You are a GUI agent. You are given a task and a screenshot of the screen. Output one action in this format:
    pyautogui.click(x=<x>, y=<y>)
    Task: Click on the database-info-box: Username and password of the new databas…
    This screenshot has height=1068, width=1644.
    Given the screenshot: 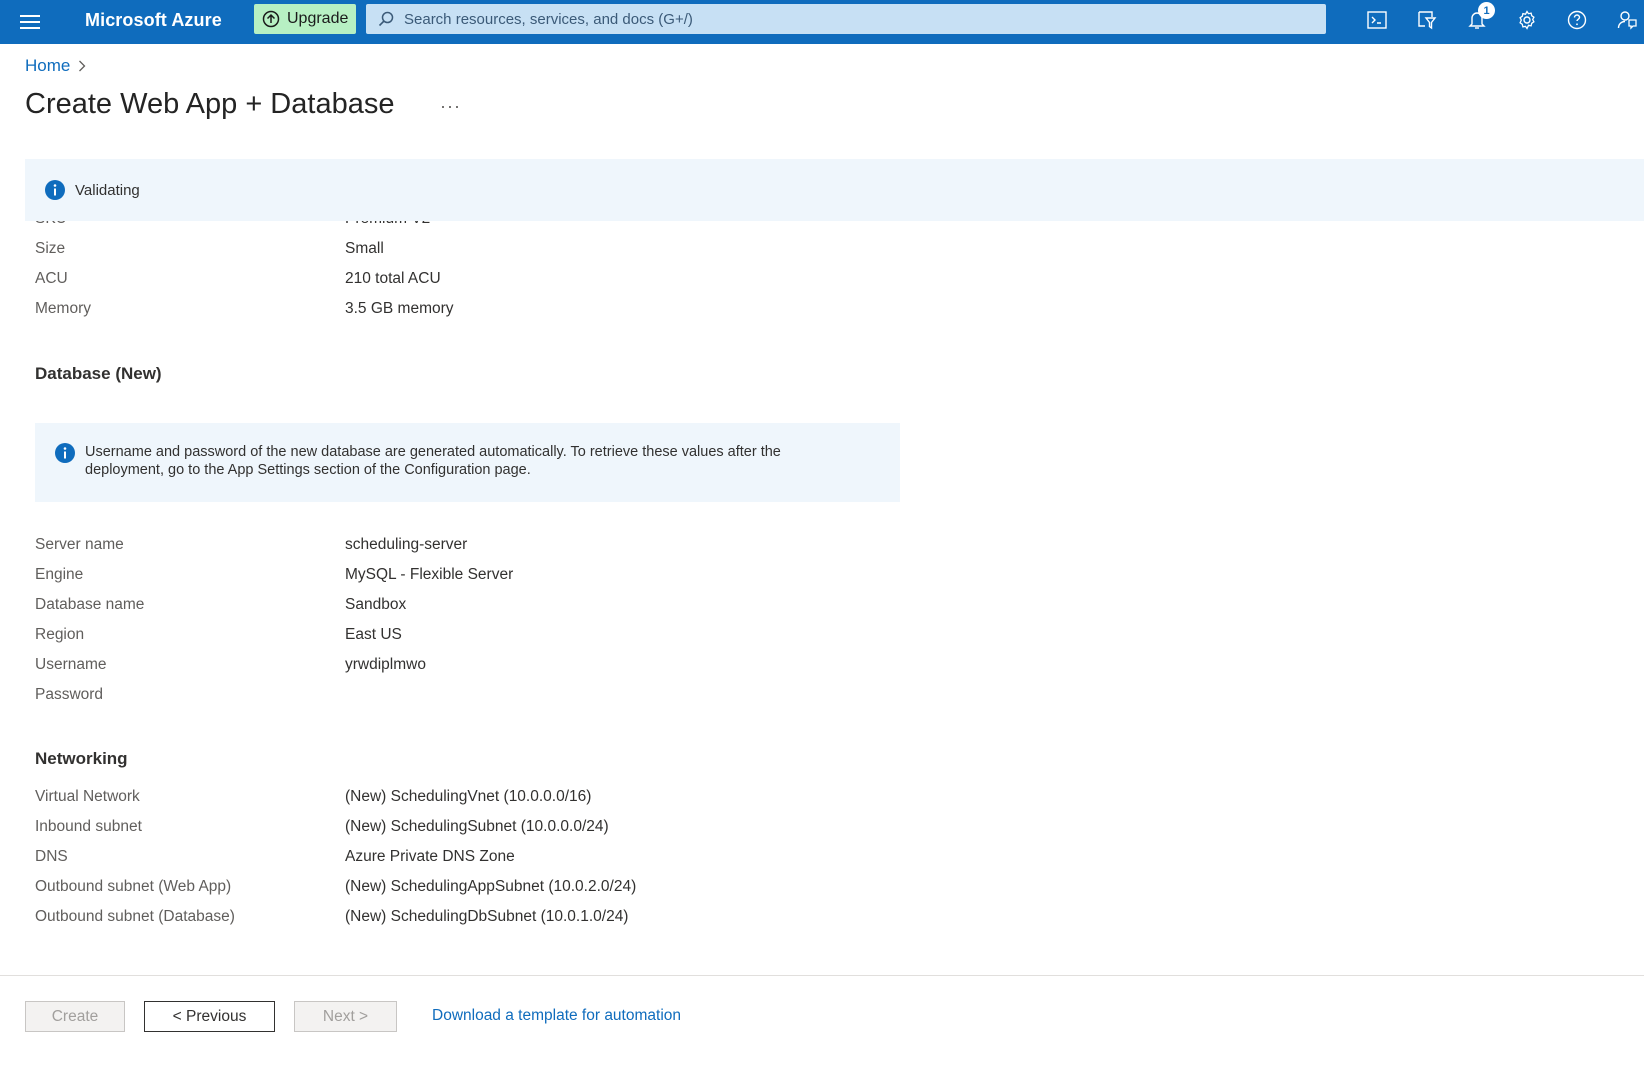 What is the action you would take?
    pyautogui.click(x=467, y=462)
    